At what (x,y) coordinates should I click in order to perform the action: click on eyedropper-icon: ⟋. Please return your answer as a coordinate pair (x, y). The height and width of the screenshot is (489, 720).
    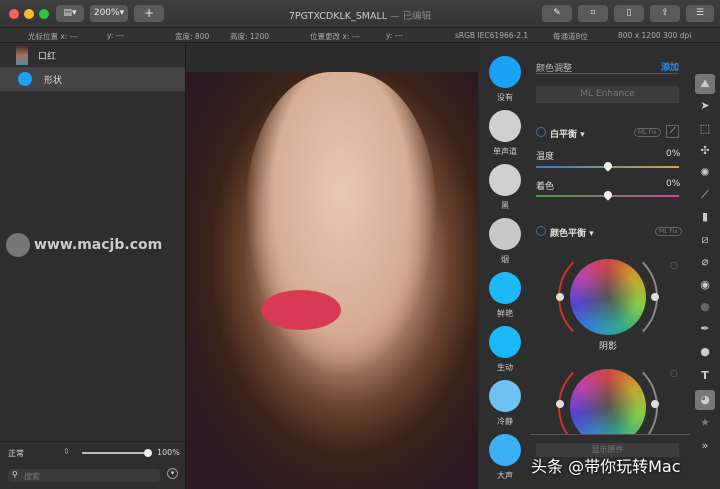
    Looking at the image, I should click on (672, 131).